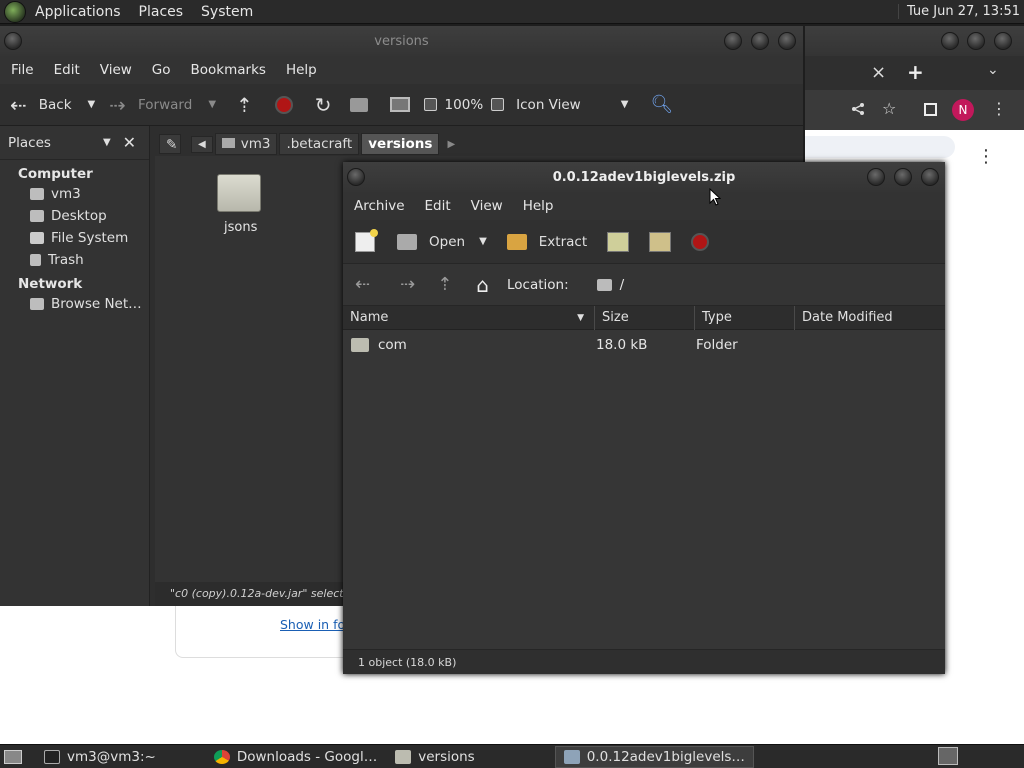 The width and height of the screenshot is (1024, 768). I want to click on breadcrumb-right-arrow: ▶, so click(451, 144).